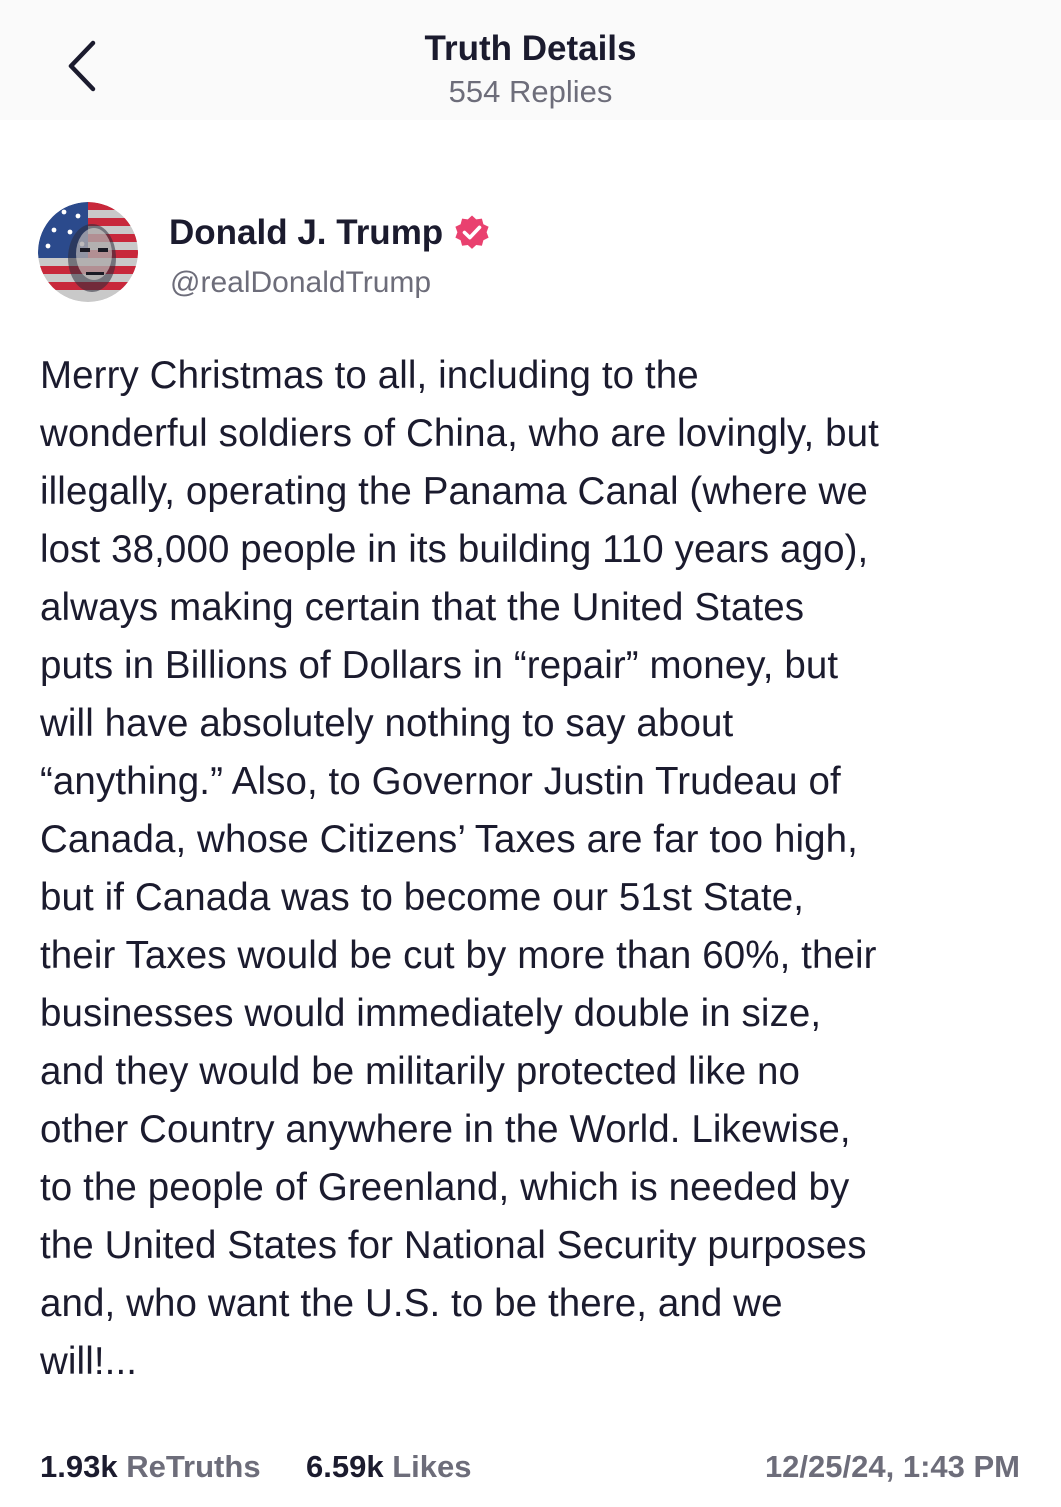 The width and height of the screenshot is (1061, 1507). Describe the element at coordinates (432, 1466) in the screenshot. I see `likes-label: Likes` at that location.